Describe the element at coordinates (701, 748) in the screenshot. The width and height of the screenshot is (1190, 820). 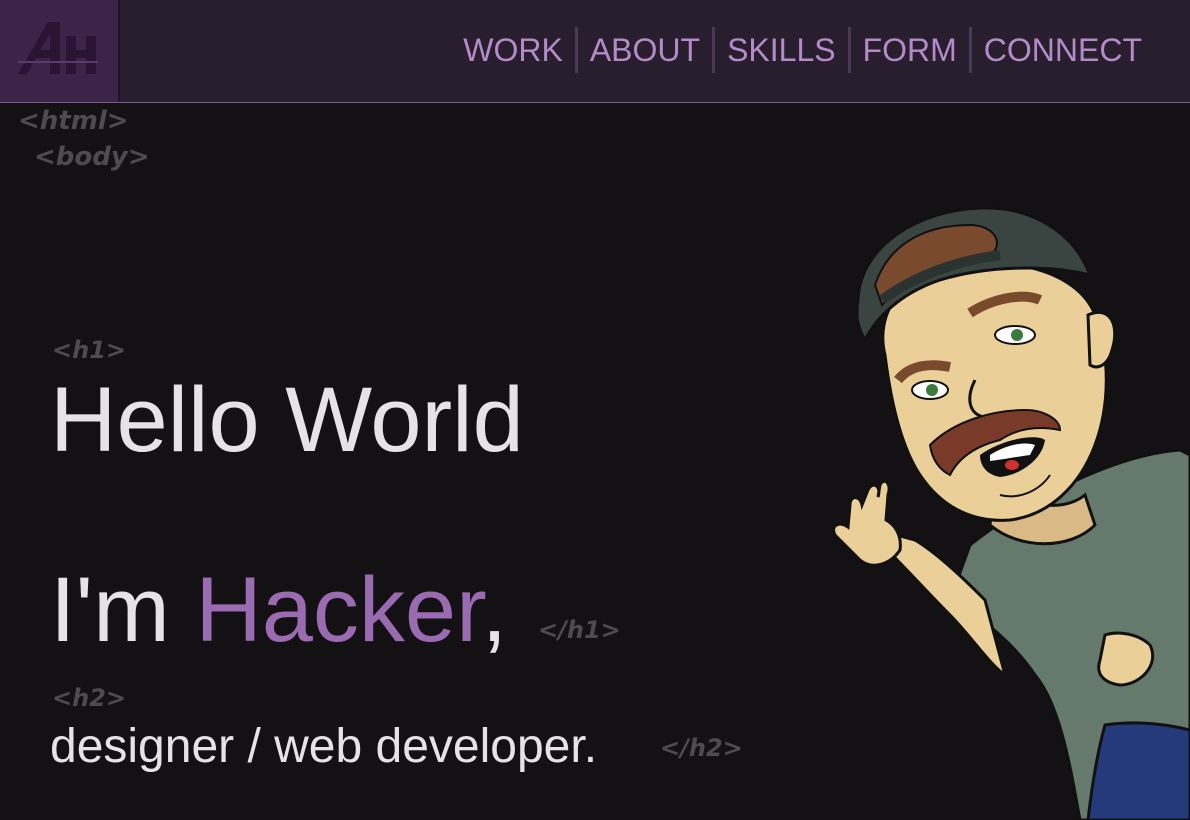
I see `h2-close-tag: </h2>` at that location.